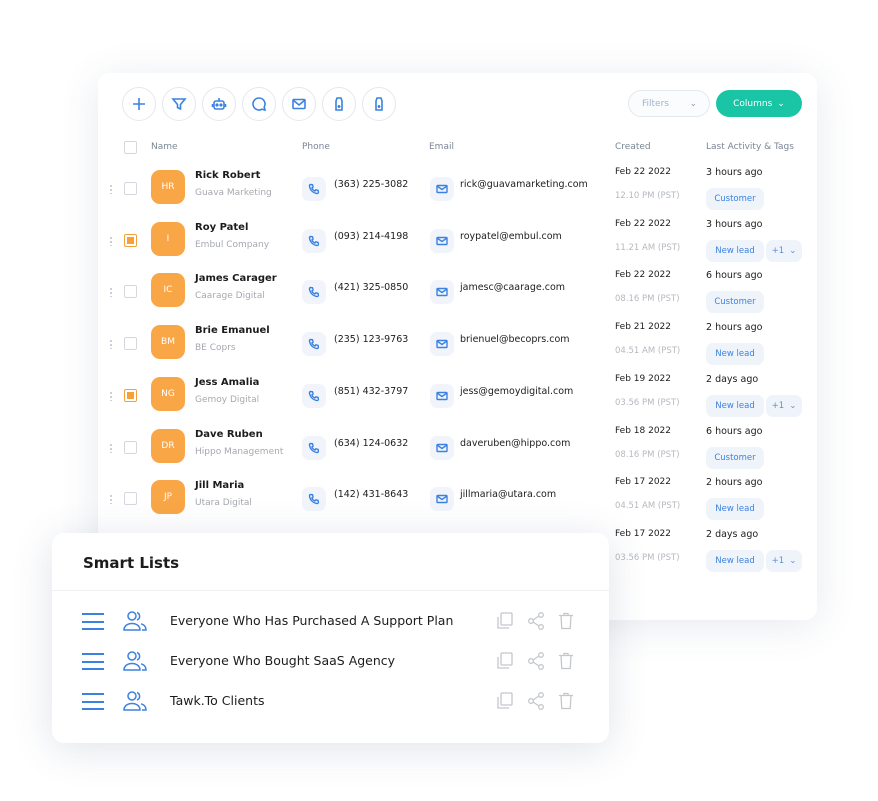 The height and width of the screenshot is (801, 878). Describe the element at coordinates (217, 700) in the screenshot. I see `smart-list-label: Tawk.To Clients` at that location.